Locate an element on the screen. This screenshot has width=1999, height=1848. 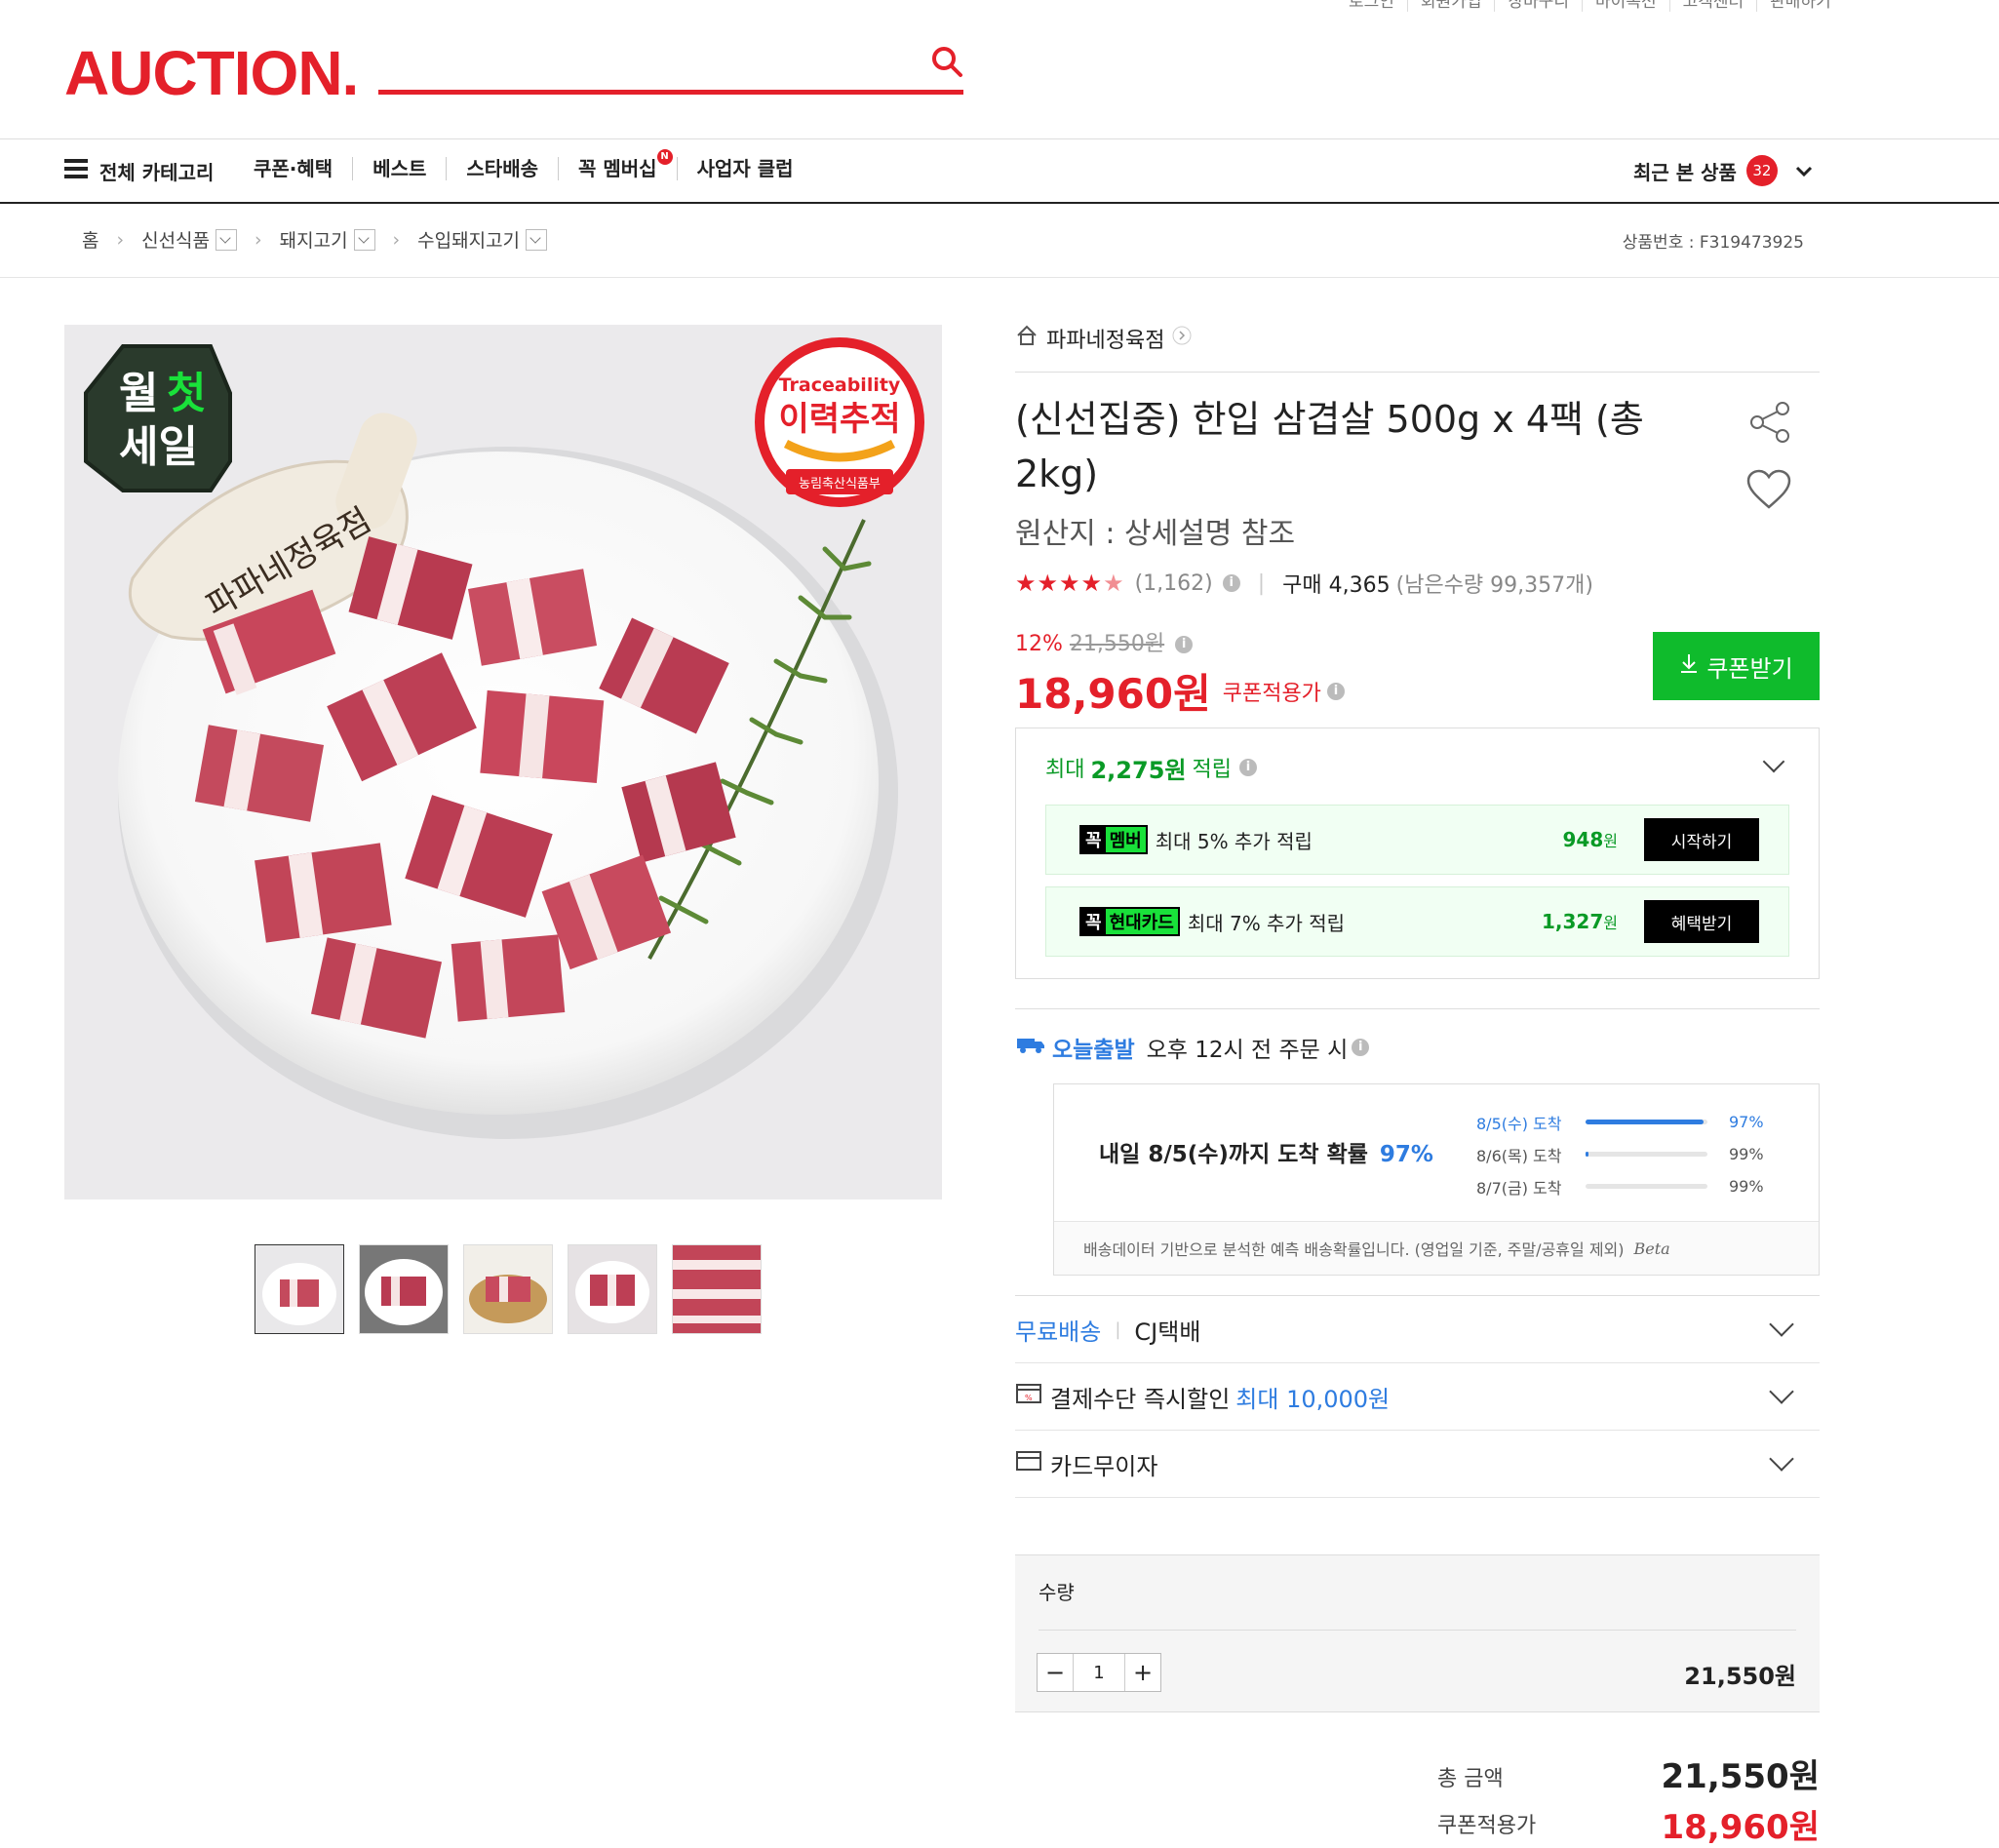
plus-button: + is located at coordinates (1142, 1672).